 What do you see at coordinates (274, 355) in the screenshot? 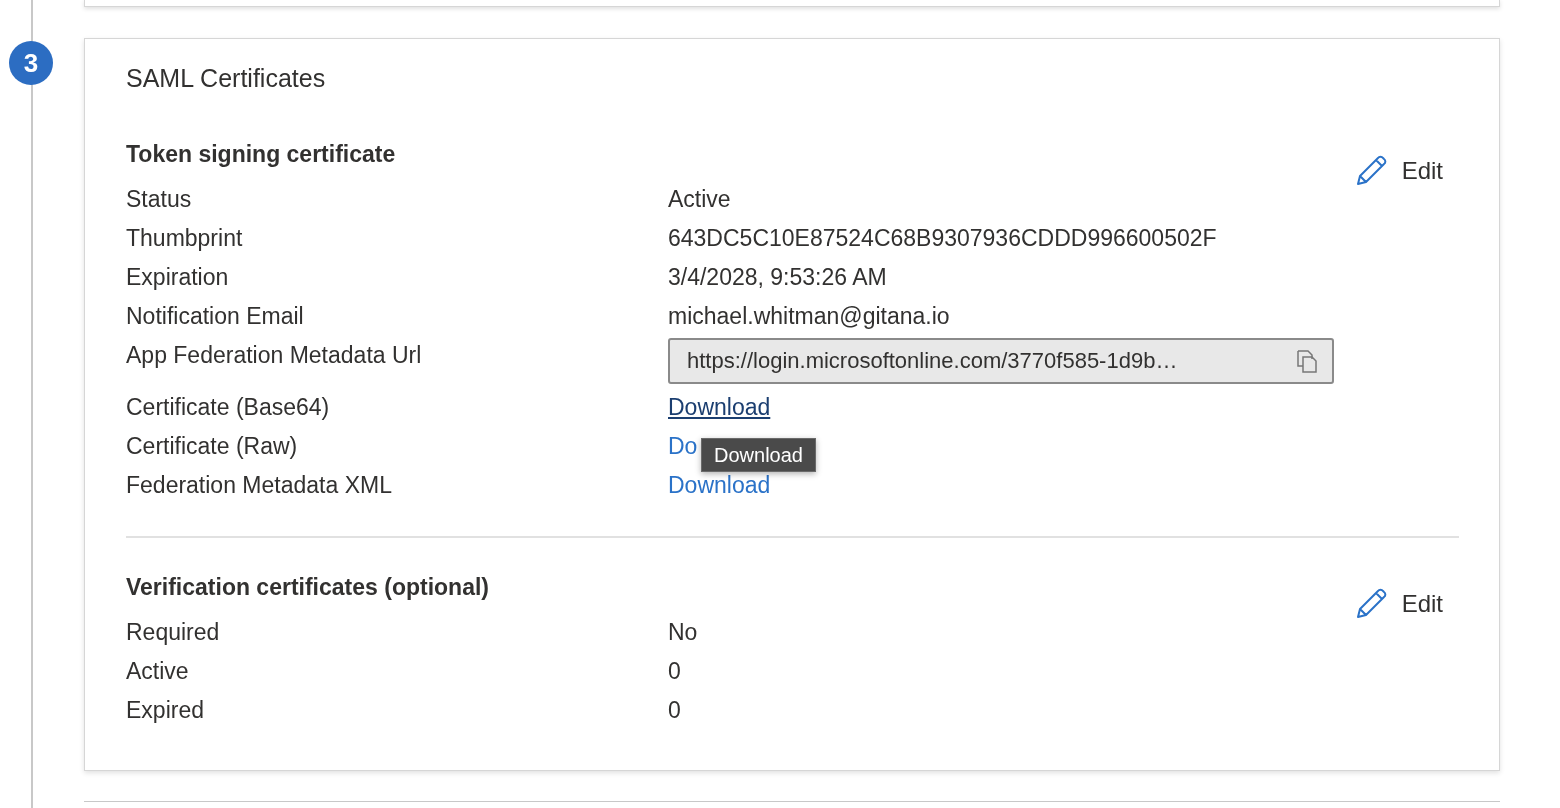
I see `property-label: App Federation Metadata Url` at bounding box center [274, 355].